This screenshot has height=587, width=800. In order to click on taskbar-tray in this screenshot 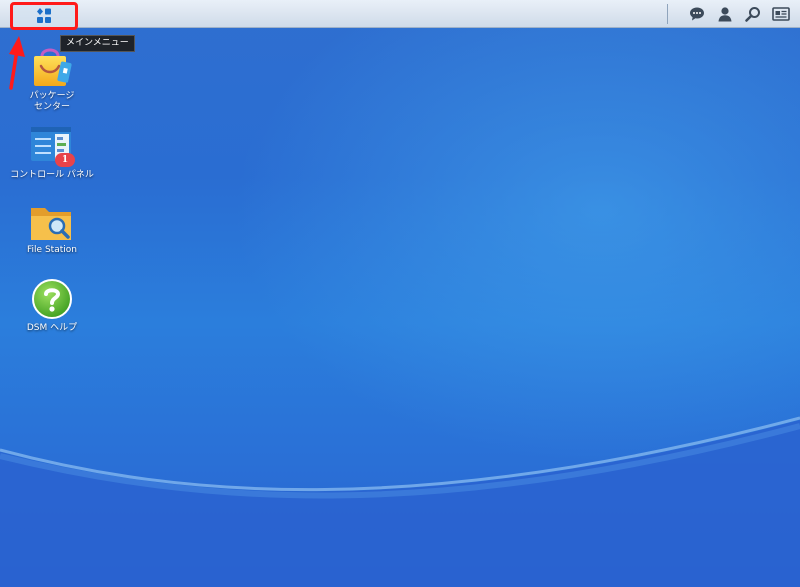, I will do `click(729, 14)`.